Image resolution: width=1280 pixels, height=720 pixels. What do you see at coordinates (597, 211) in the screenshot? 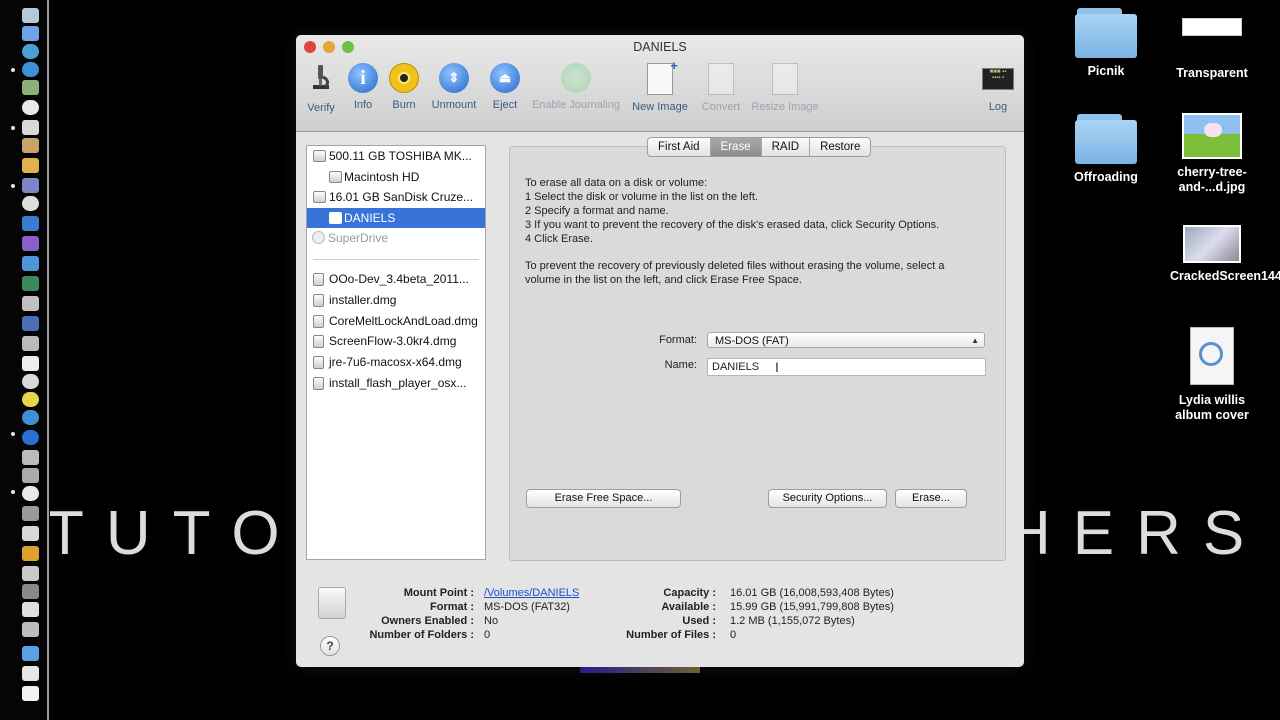
I see `instruction-line: 2 Specify a format and name.` at bounding box center [597, 211].